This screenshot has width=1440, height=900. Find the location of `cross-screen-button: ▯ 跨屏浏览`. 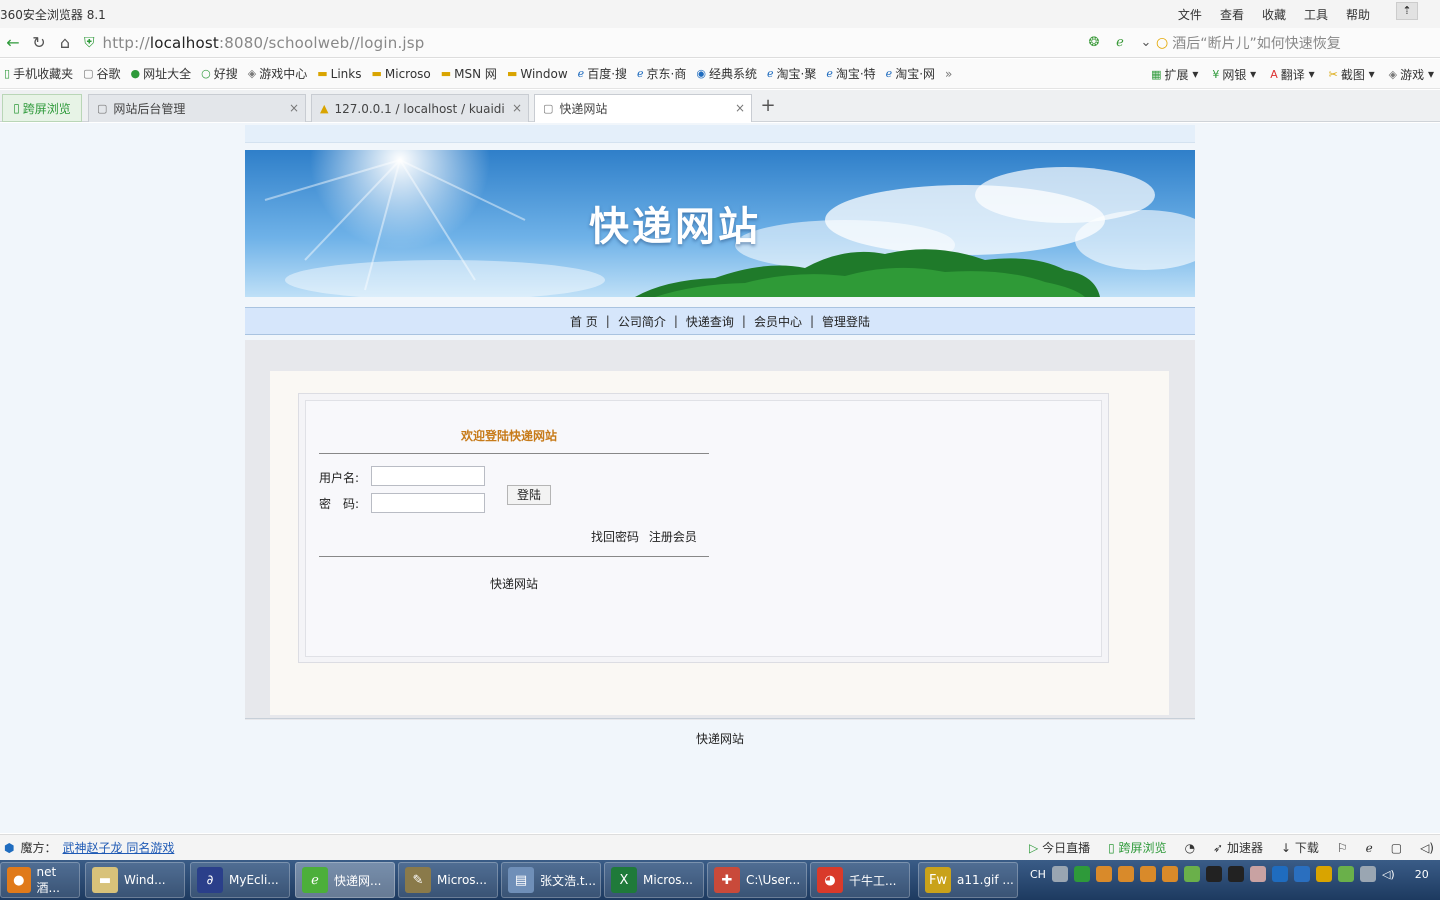

cross-screen-button: ▯ 跨屏浏览 is located at coordinates (42, 108).